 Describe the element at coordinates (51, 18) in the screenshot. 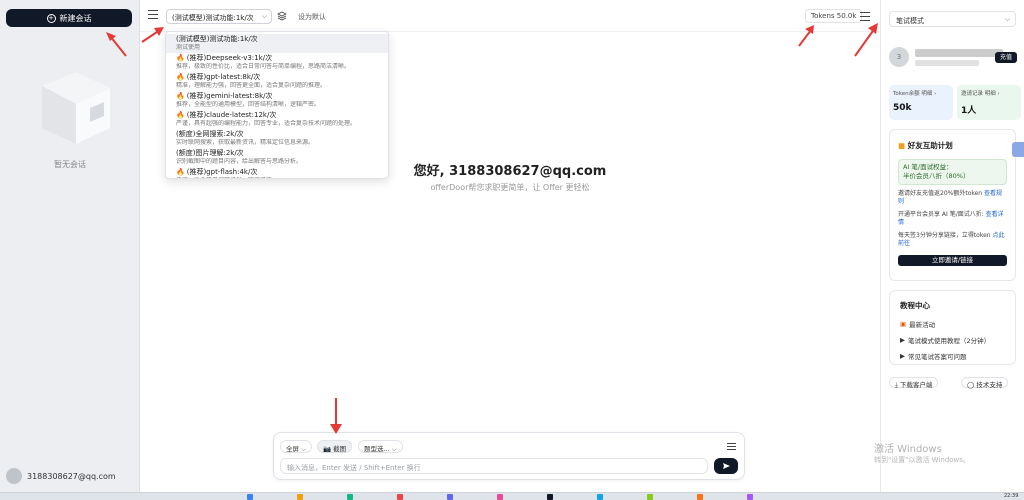

I see `plus-icon: +` at that location.